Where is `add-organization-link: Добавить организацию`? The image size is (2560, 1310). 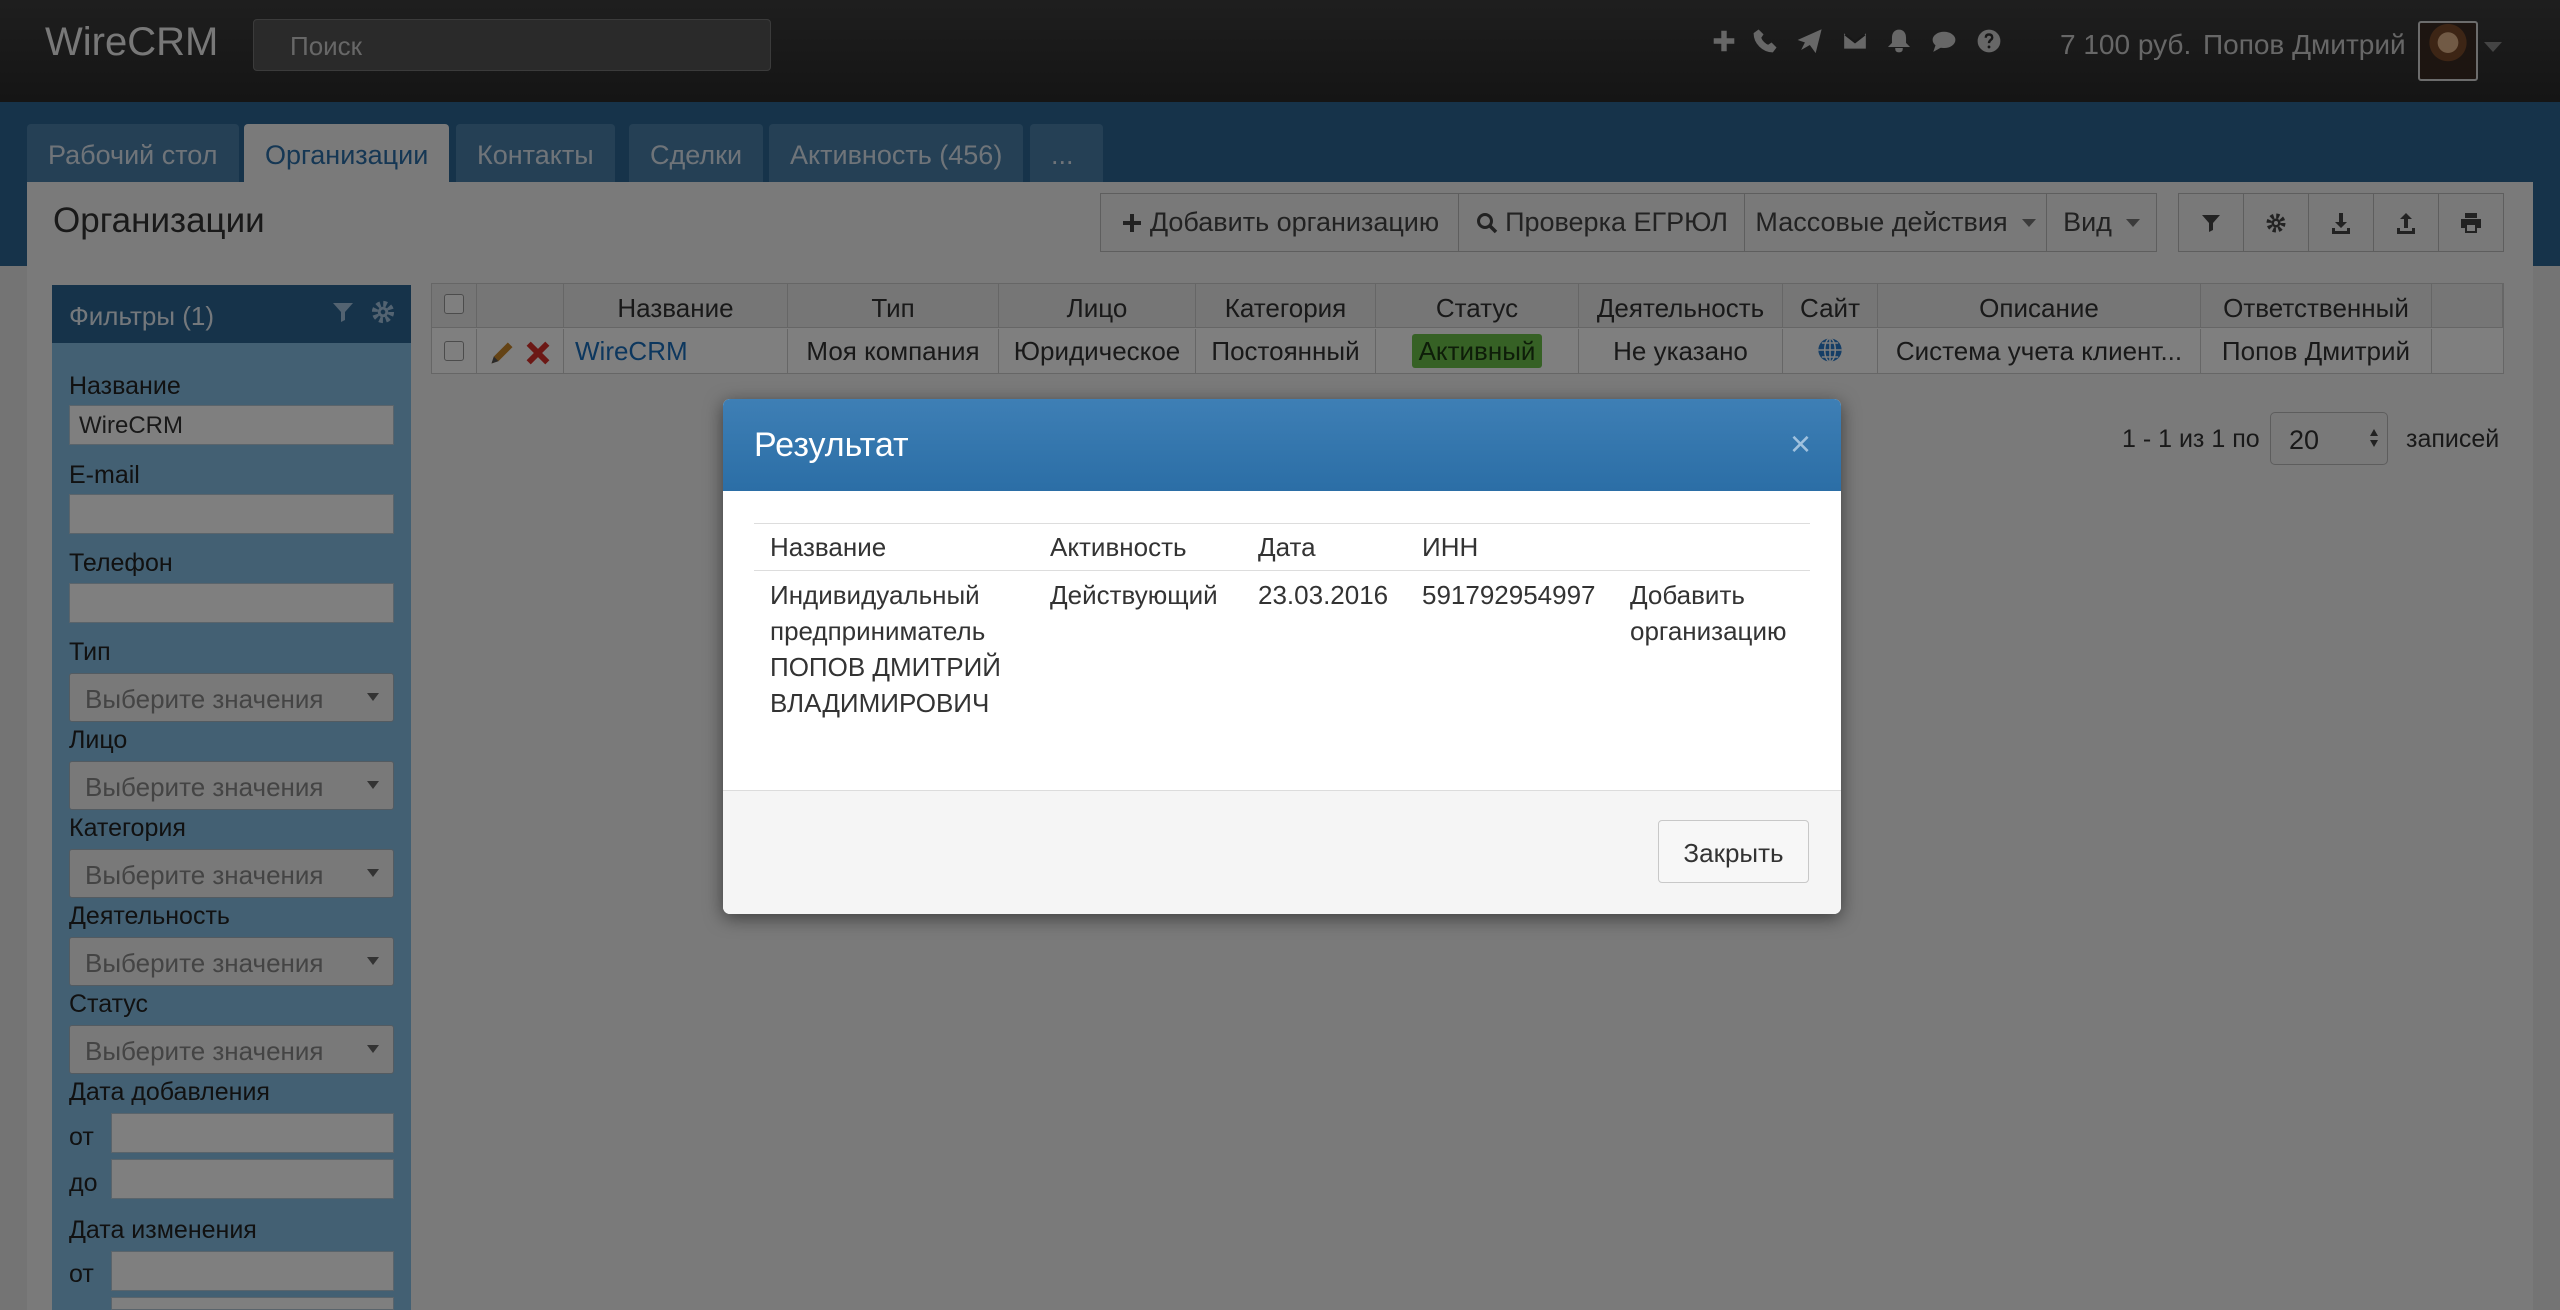 add-organization-link: Добавить организацию is located at coordinates (1708, 613).